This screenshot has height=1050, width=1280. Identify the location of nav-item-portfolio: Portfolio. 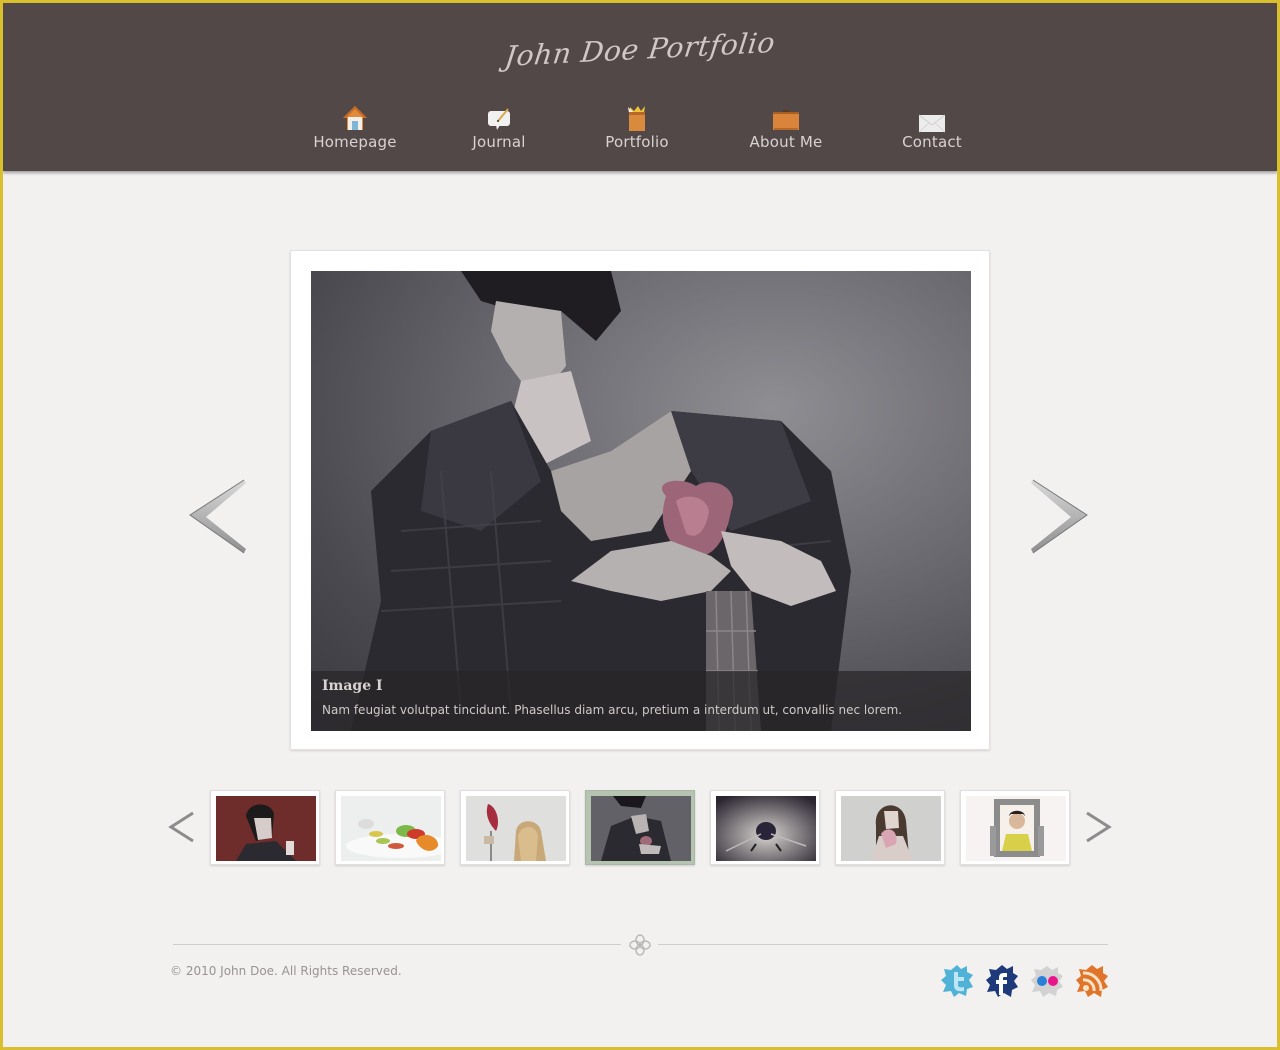
(637, 127).